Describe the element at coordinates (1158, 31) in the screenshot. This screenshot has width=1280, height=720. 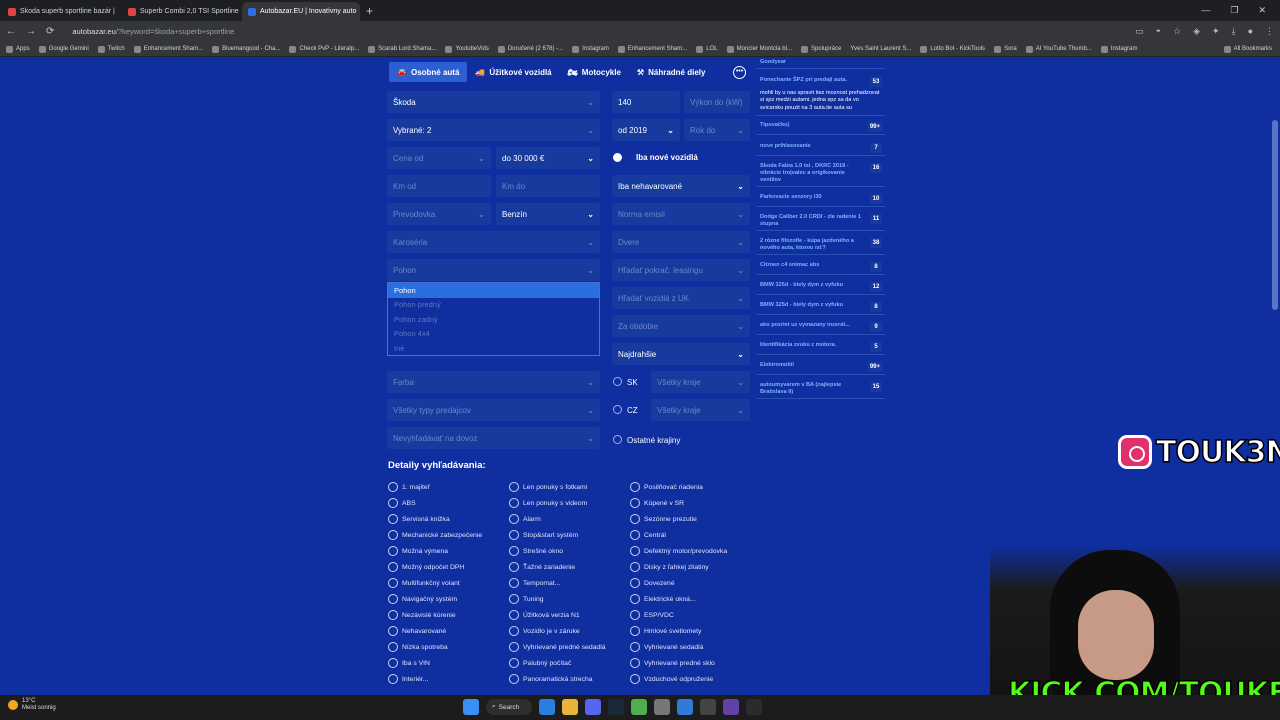
I see `incognito-icon: ◓` at that location.